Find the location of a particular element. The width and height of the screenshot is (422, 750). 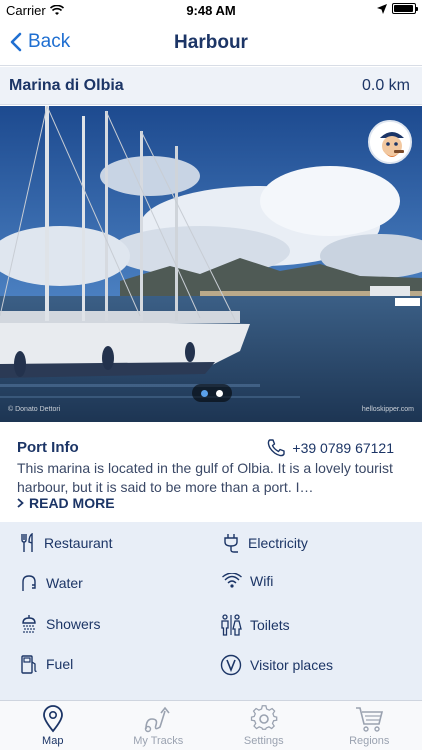

read-more-button: READ MORE is located at coordinates (66, 503).